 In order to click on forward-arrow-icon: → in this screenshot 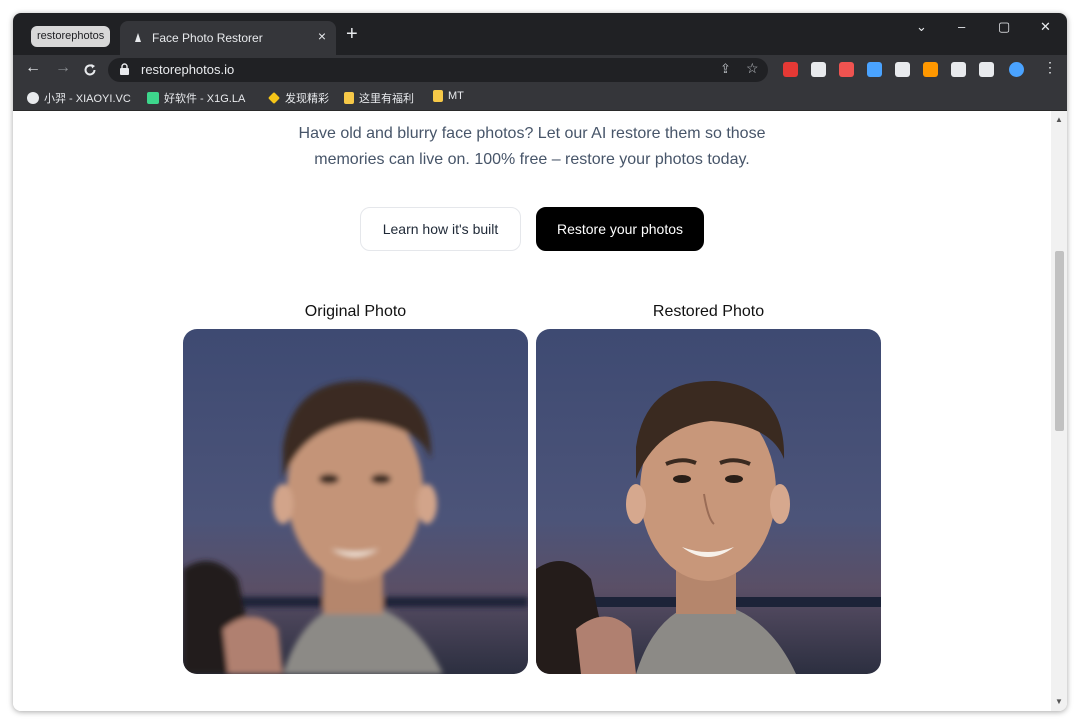, I will do `click(63, 68)`.